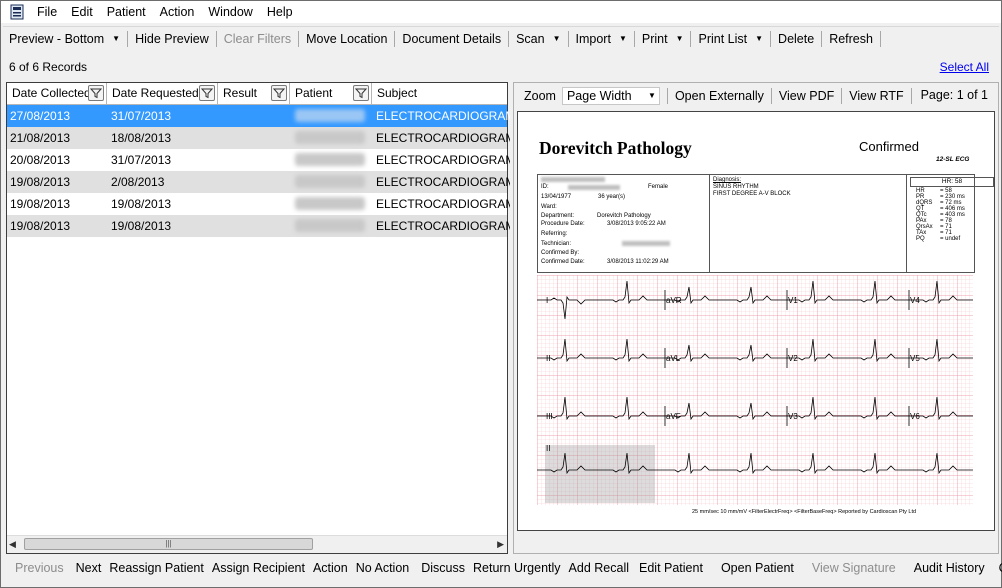  What do you see at coordinates (952, 182) in the screenshot?
I see `hr-header: HR: 58` at bounding box center [952, 182].